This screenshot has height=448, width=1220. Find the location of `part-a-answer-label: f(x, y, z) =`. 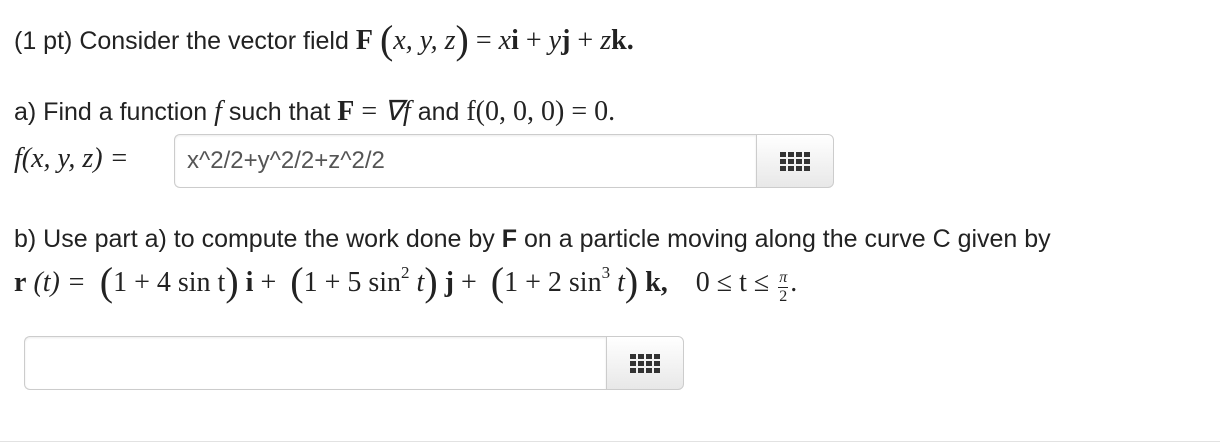

part-a-answer-label: f(x, y, z) = is located at coordinates (71, 158).